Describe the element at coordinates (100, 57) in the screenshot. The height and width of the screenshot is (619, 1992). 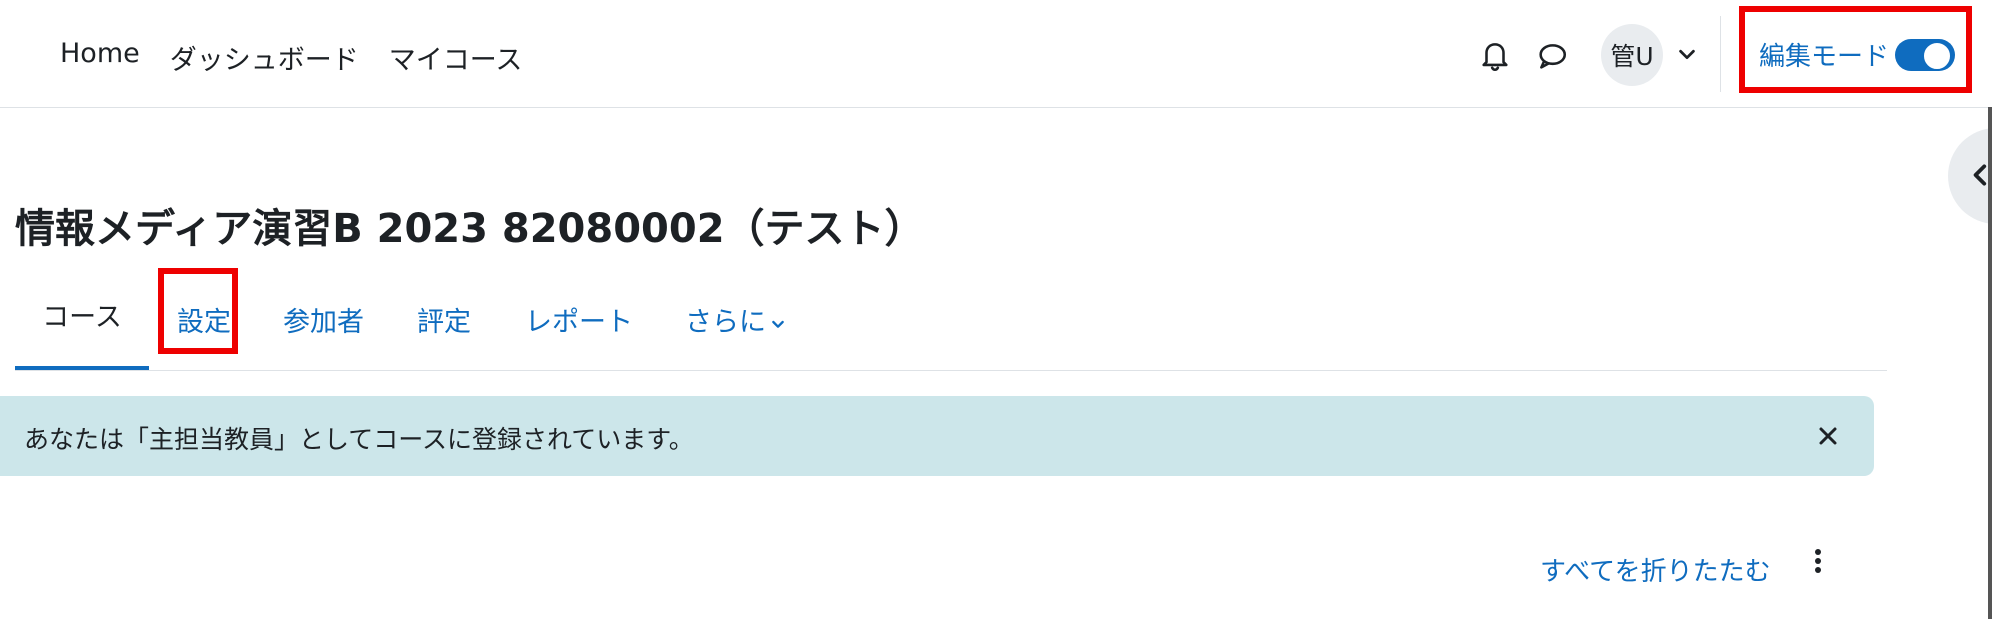
I see `nav-link-home: Home` at that location.